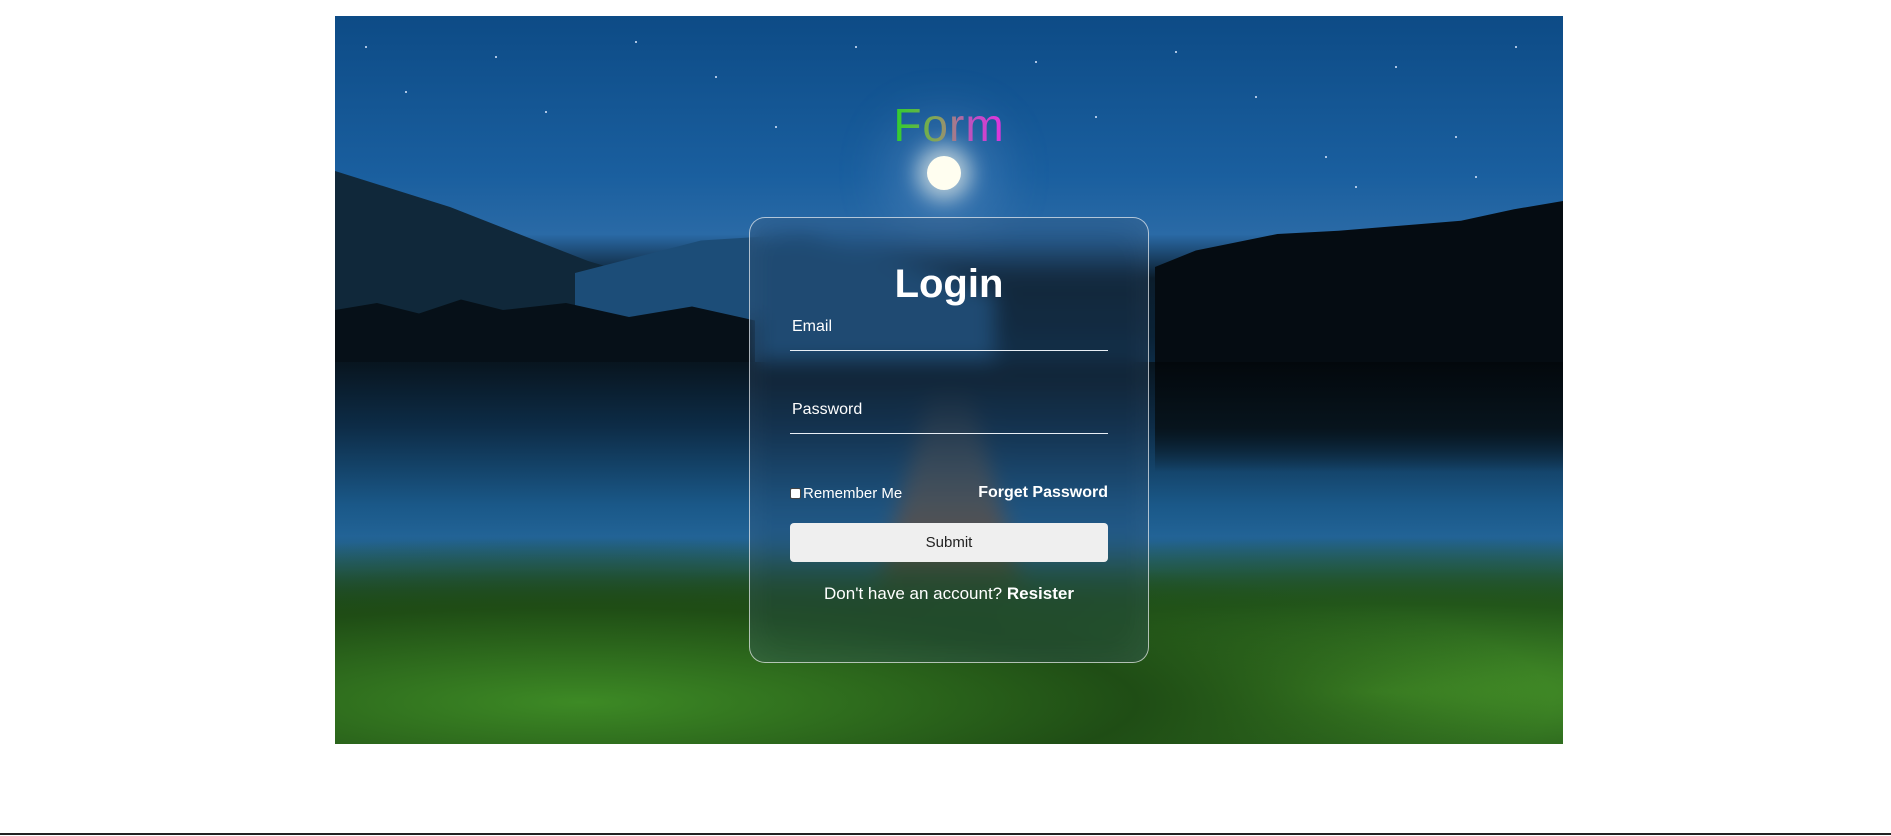 This screenshot has height=836, width=1891. What do you see at coordinates (812, 326) in the screenshot?
I see `email-placeholder: Email` at bounding box center [812, 326].